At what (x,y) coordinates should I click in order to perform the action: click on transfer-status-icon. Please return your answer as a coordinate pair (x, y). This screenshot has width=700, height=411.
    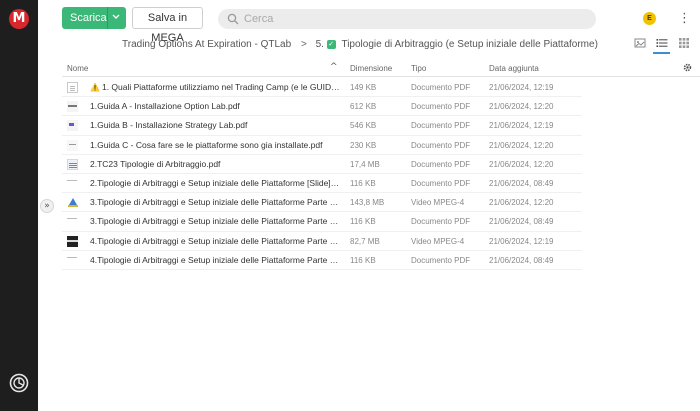
    Looking at the image, I should click on (19, 383).